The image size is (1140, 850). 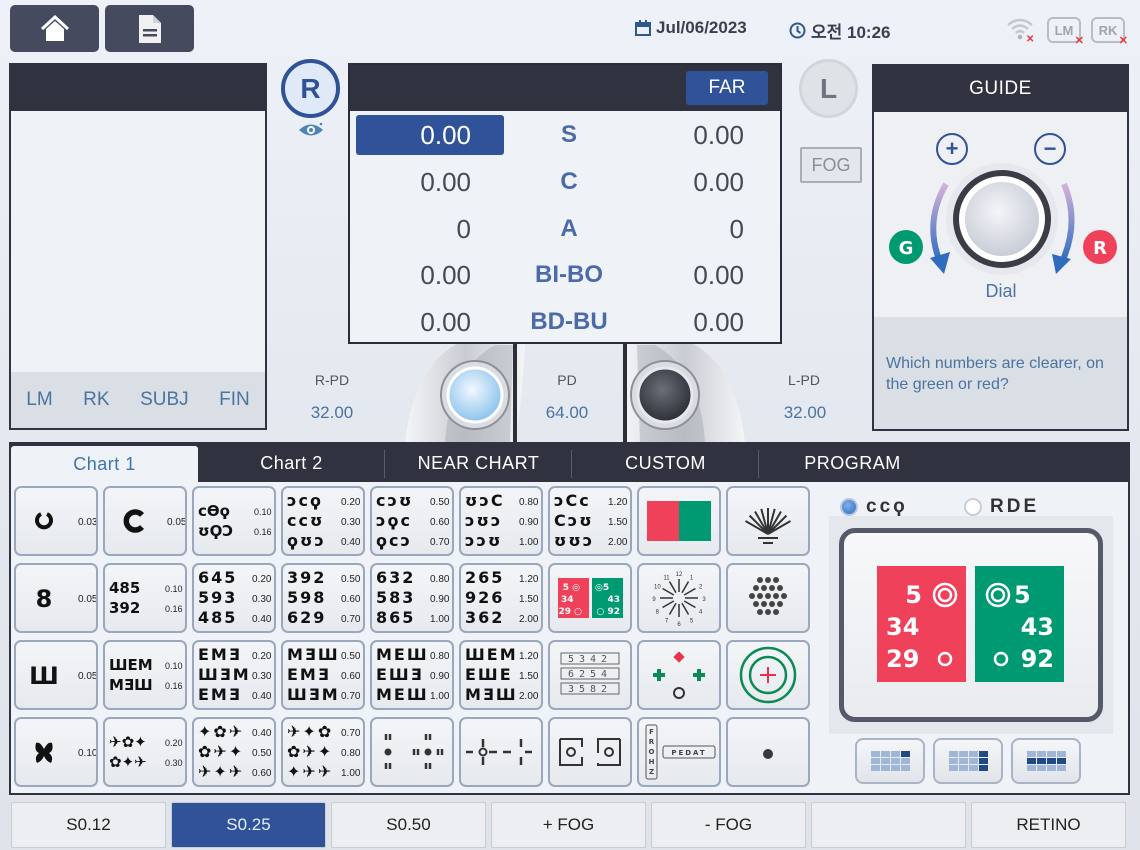 What do you see at coordinates (96, 400) in the screenshot?
I see `history-tab-rk: RK` at bounding box center [96, 400].